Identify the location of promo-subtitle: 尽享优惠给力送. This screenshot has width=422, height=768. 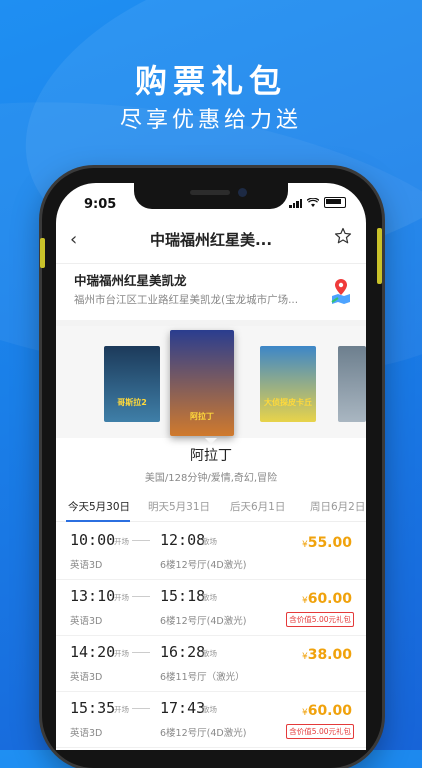
(210, 120).